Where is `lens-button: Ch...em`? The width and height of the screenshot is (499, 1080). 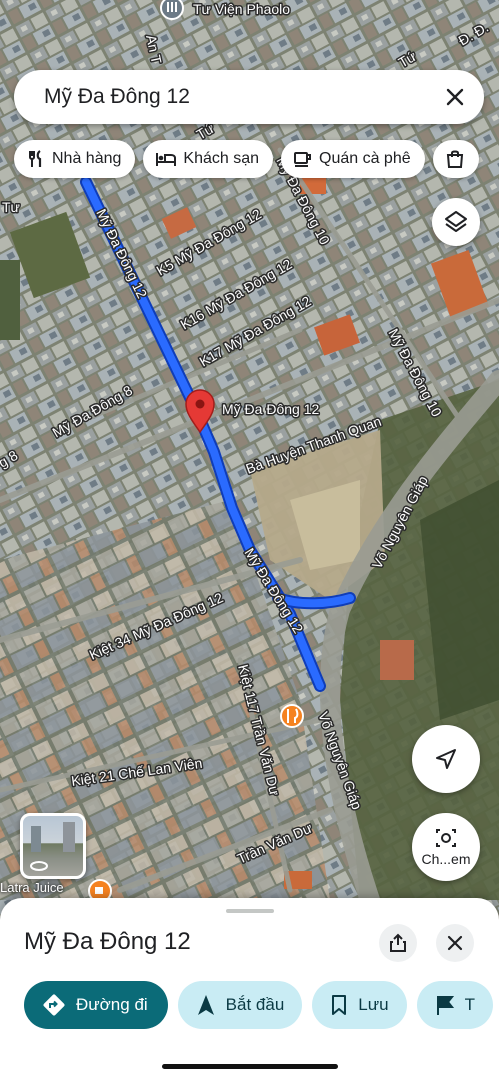
lens-button: Ch...em is located at coordinates (446, 847).